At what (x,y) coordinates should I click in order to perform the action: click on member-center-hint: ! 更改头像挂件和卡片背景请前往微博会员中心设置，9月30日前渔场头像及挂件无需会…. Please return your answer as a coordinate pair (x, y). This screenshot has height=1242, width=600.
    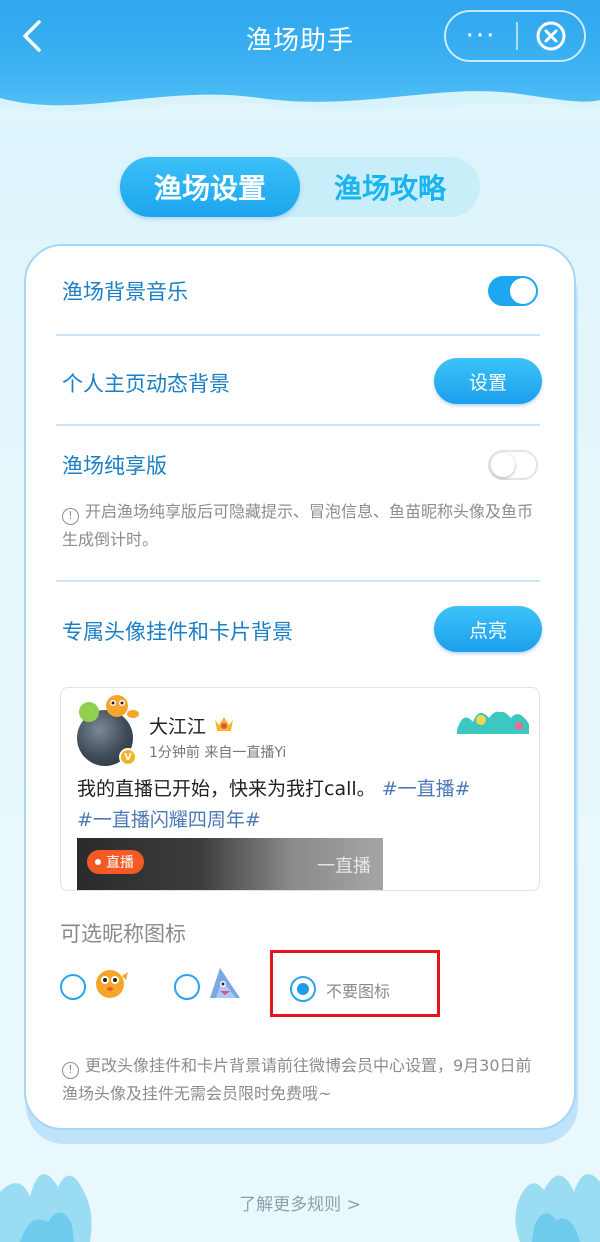
    Looking at the image, I should click on (304, 1080).